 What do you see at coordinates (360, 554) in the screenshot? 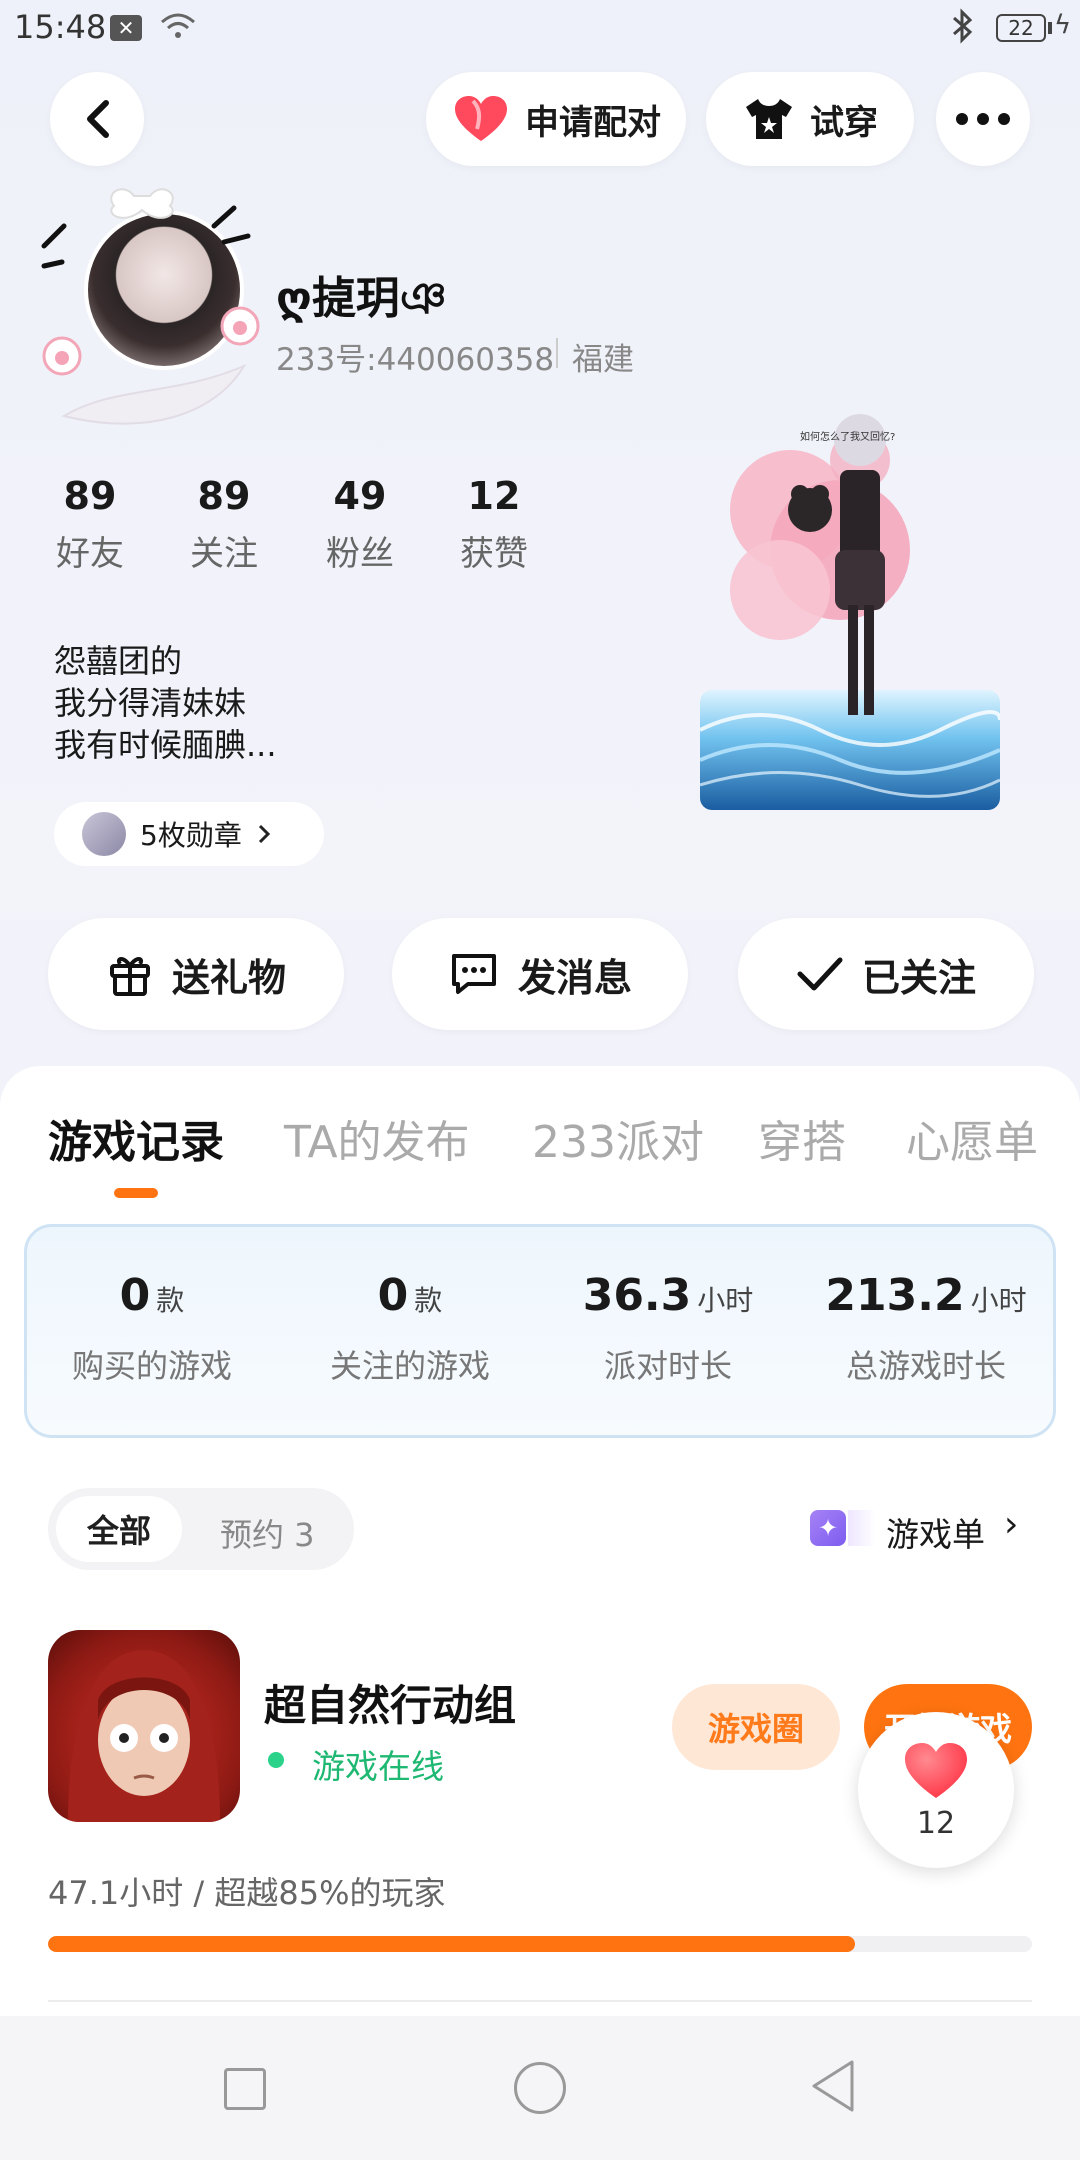
I see `stat-label: 粉丝` at bounding box center [360, 554].